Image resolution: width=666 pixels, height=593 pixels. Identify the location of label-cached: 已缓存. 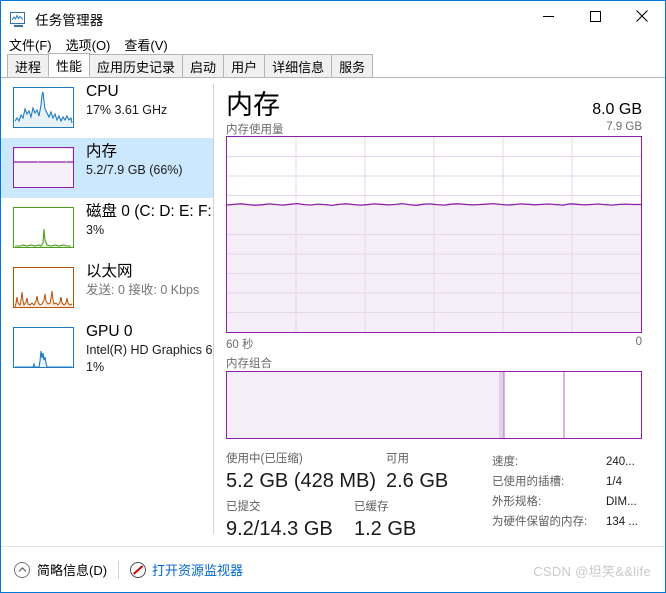
(371, 507).